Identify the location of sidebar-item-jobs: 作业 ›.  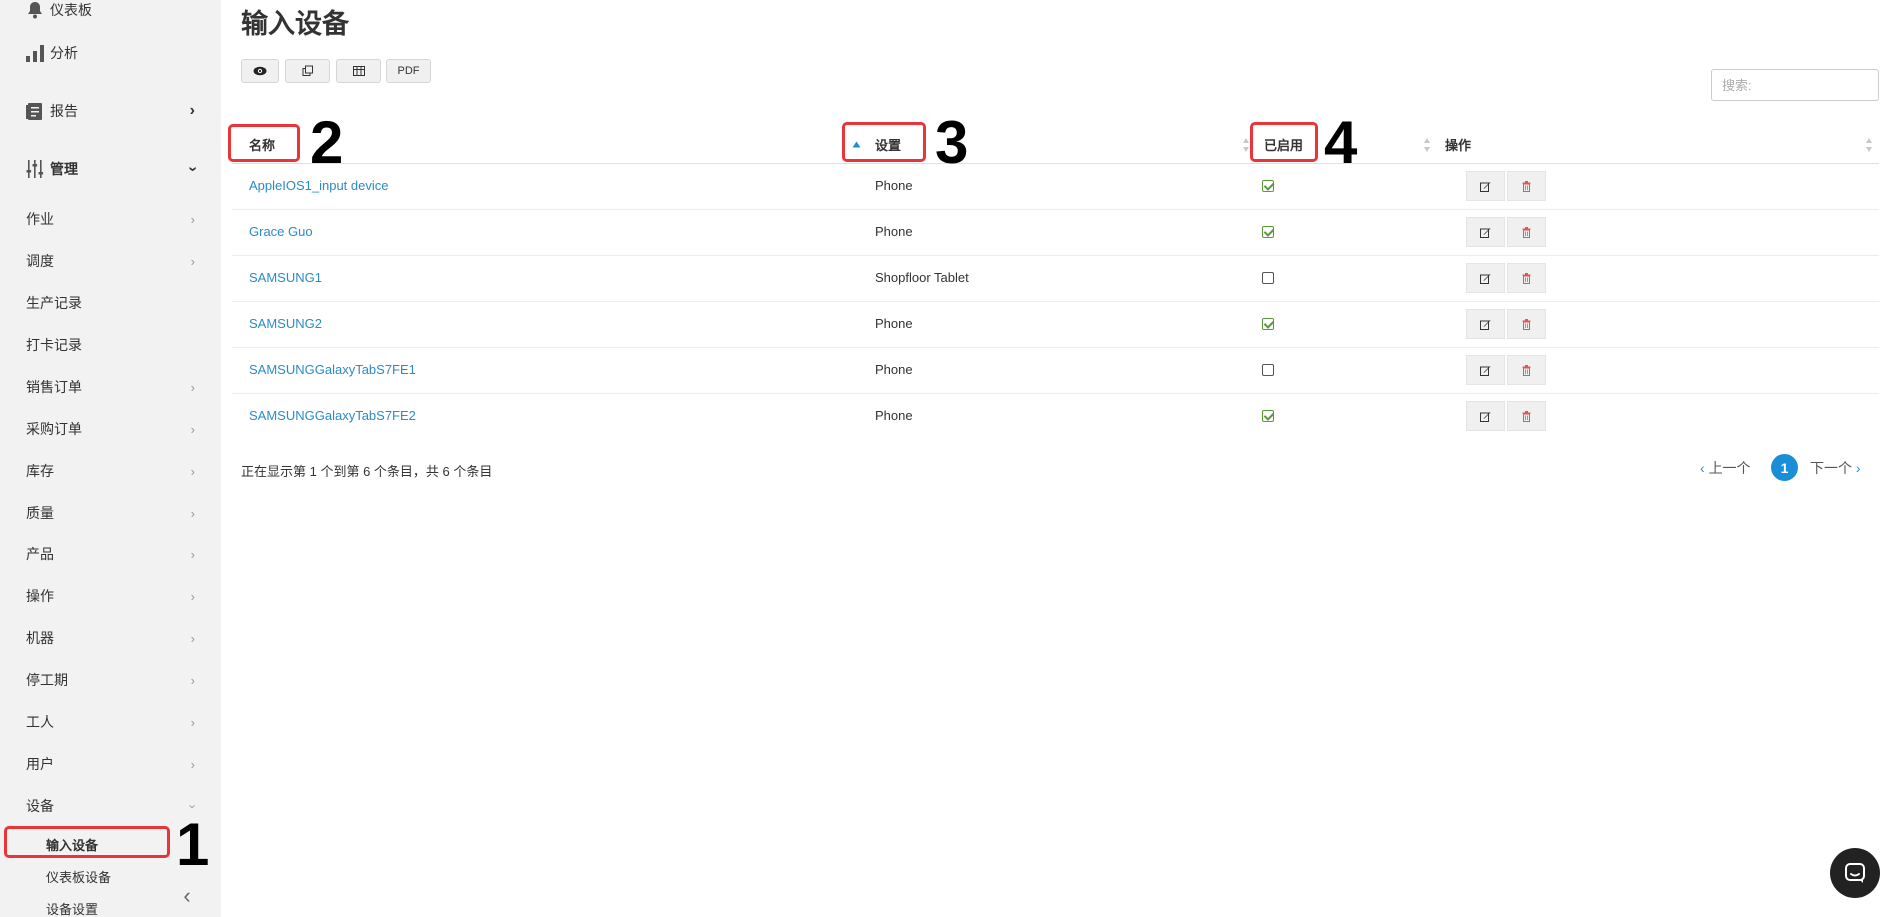
(110, 219).